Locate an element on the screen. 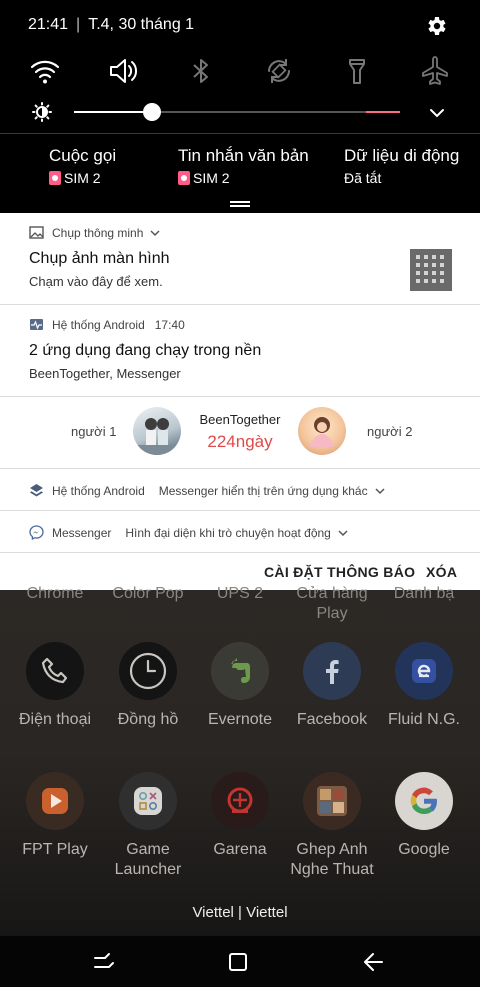 Image resolution: width=480 pixels, height=987 pixels. app-game-launcher: Game Launcher is located at coordinates (148, 826).